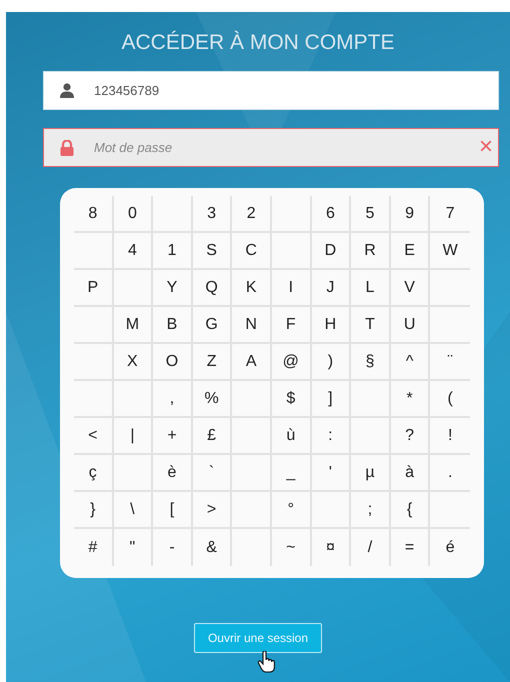 The height and width of the screenshot is (682, 510). I want to click on key: {, so click(410, 511).